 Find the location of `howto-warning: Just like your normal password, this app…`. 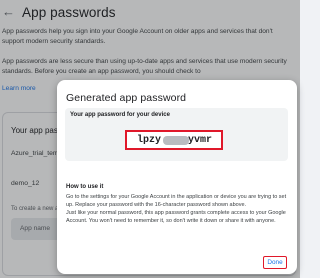

howto-warning: Just like your normal password, this app… is located at coordinates (176, 217).